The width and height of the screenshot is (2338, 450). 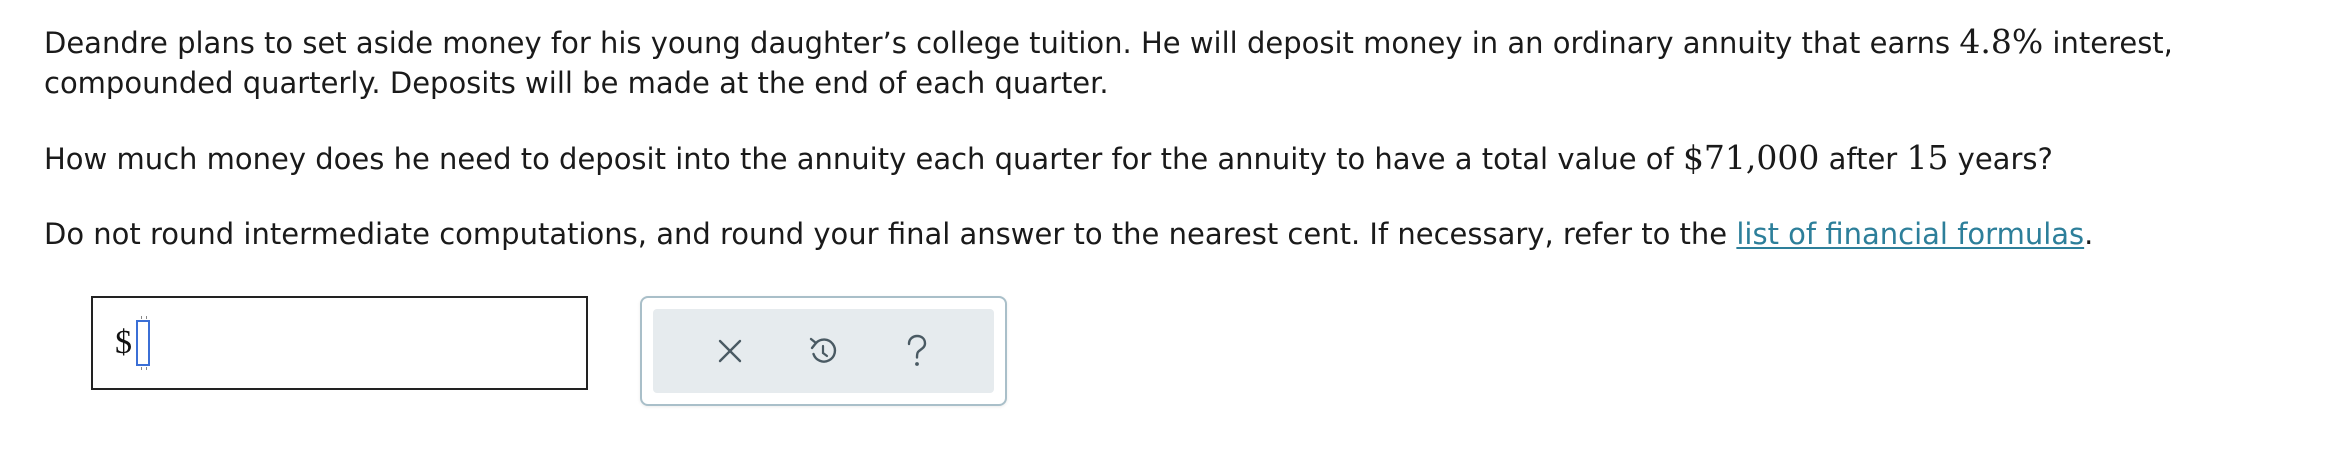 I want to click on clear-button, so click(x=730, y=351).